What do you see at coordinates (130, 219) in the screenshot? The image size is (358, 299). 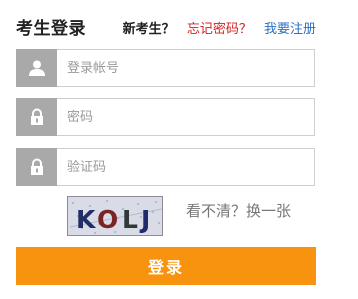 I see `captcha-char: L` at bounding box center [130, 219].